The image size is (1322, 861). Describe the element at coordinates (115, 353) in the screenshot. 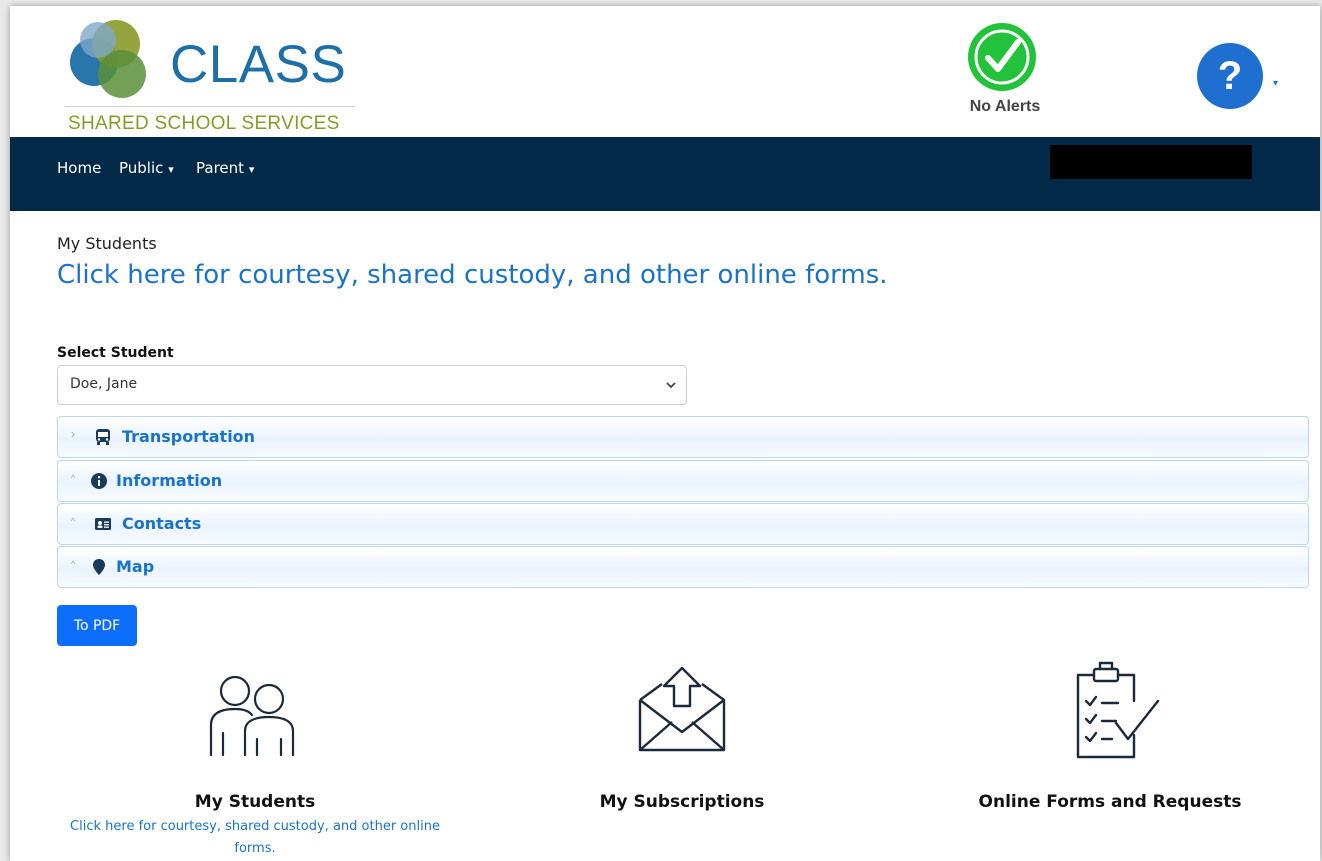

I see `select-student-label: Select Student` at that location.